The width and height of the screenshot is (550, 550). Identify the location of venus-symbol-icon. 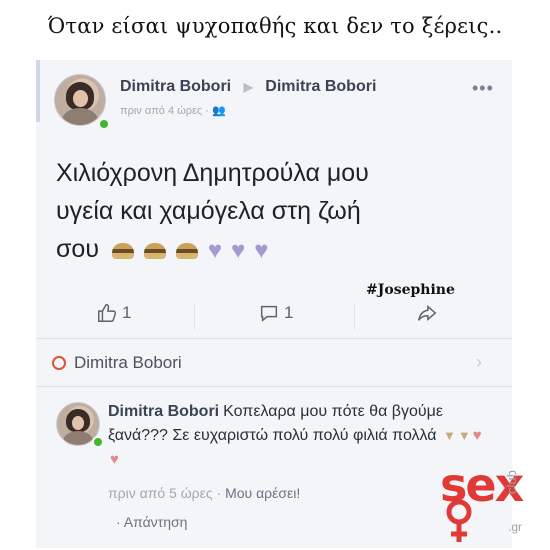
(459, 520).